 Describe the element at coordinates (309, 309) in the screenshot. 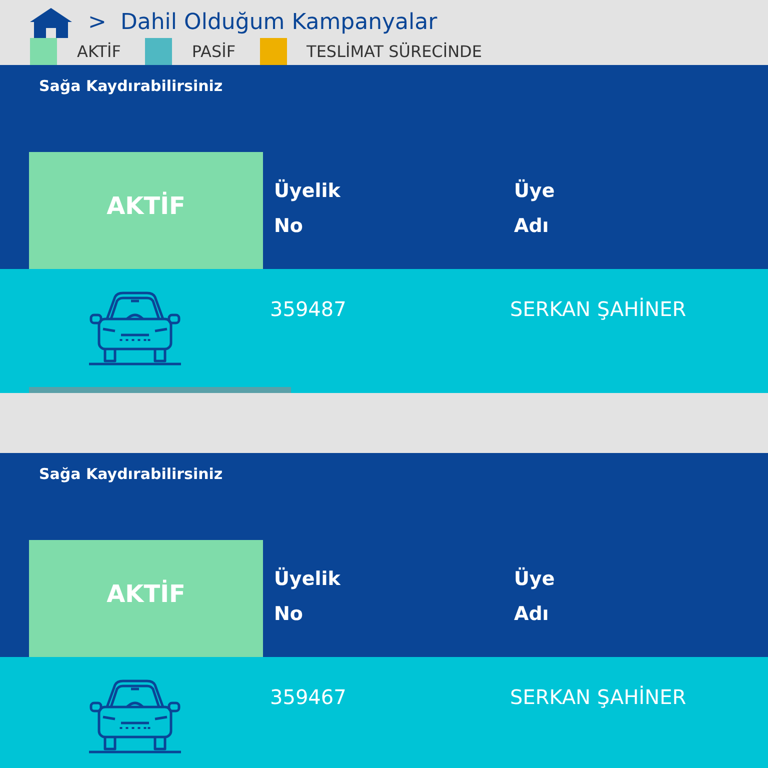

I see `table-cell-text: 359487` at that location.